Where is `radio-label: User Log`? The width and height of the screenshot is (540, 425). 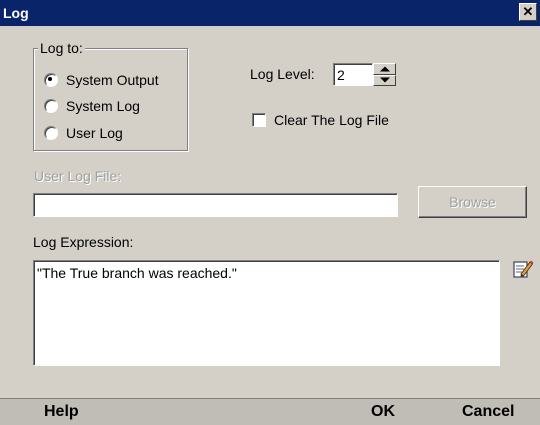
radio-label: User Log is located at coordinates (94, 133).